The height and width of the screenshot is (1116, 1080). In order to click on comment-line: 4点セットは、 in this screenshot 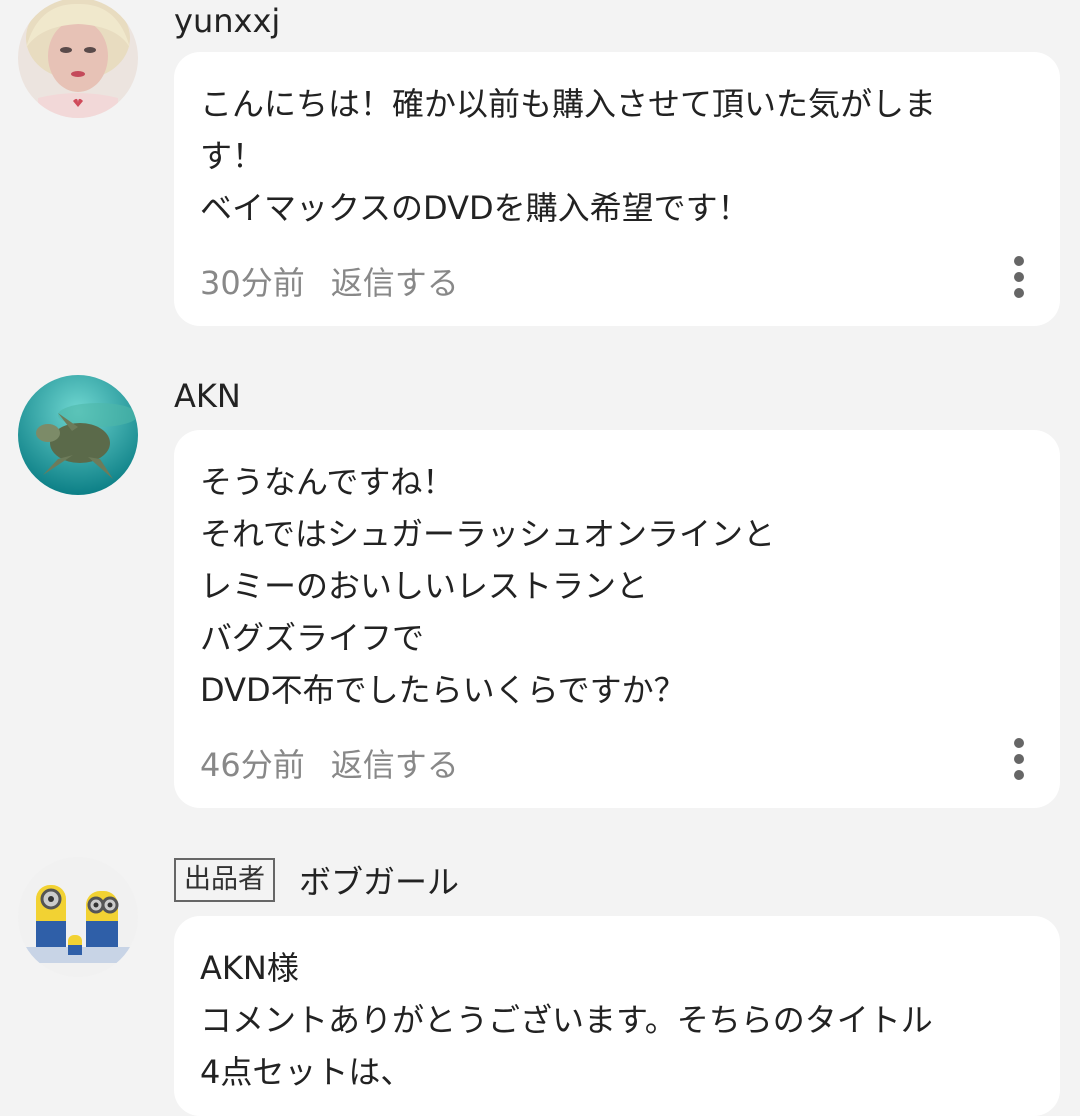, I will do `click(306, 1072)`.